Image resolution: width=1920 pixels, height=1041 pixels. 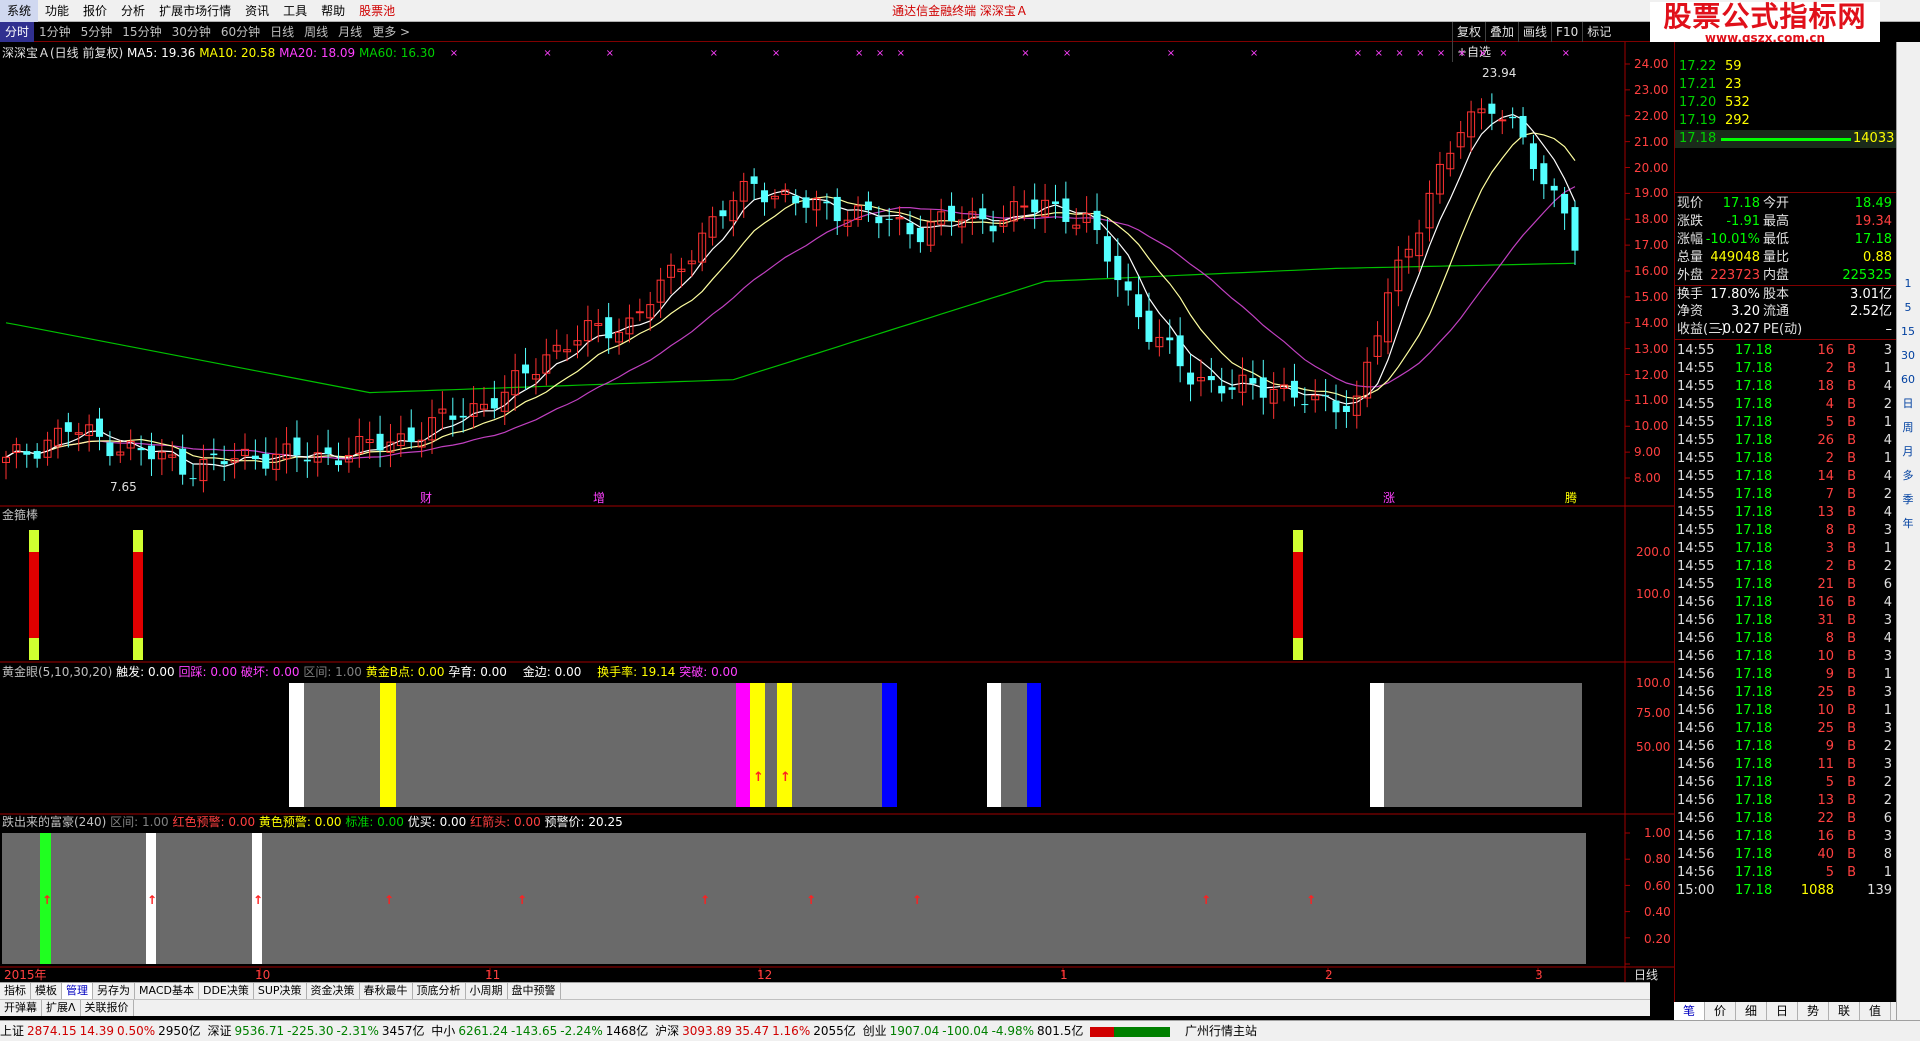 I want to click on price-tick-label: 17.00, so click(x=1651, y=245).